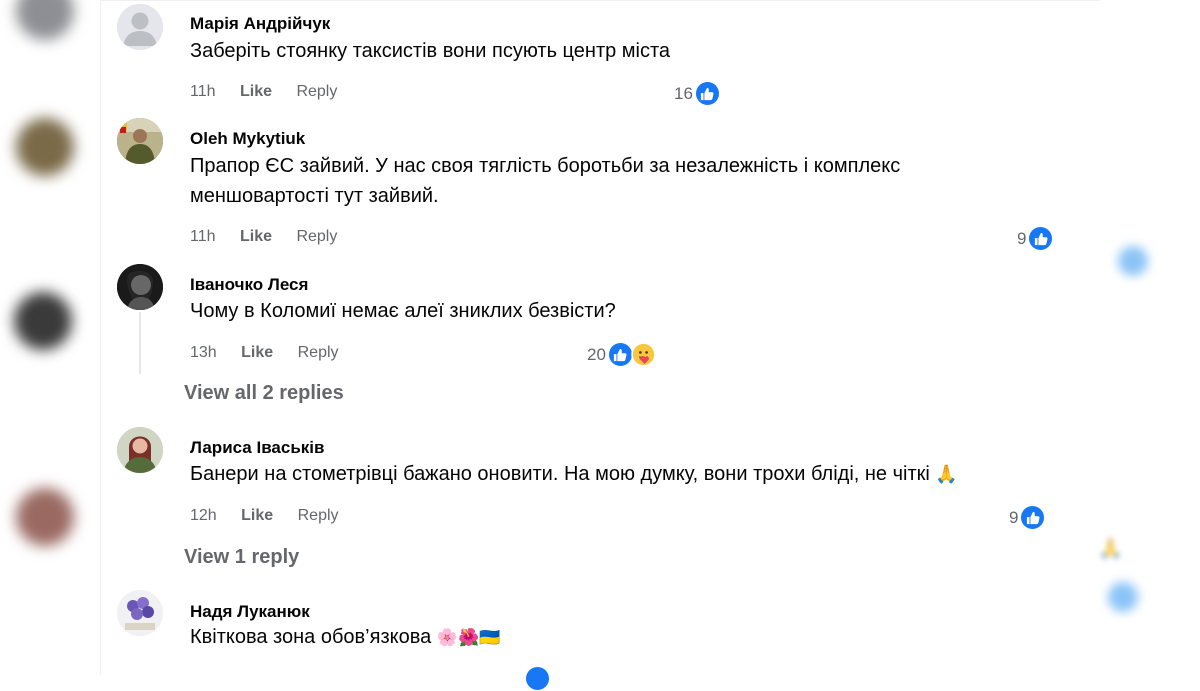  What do you see at coordinates (249, 285) in the screenshot?
I see `comment-author: Іваночко Леся` at bounding box center [249, 285].